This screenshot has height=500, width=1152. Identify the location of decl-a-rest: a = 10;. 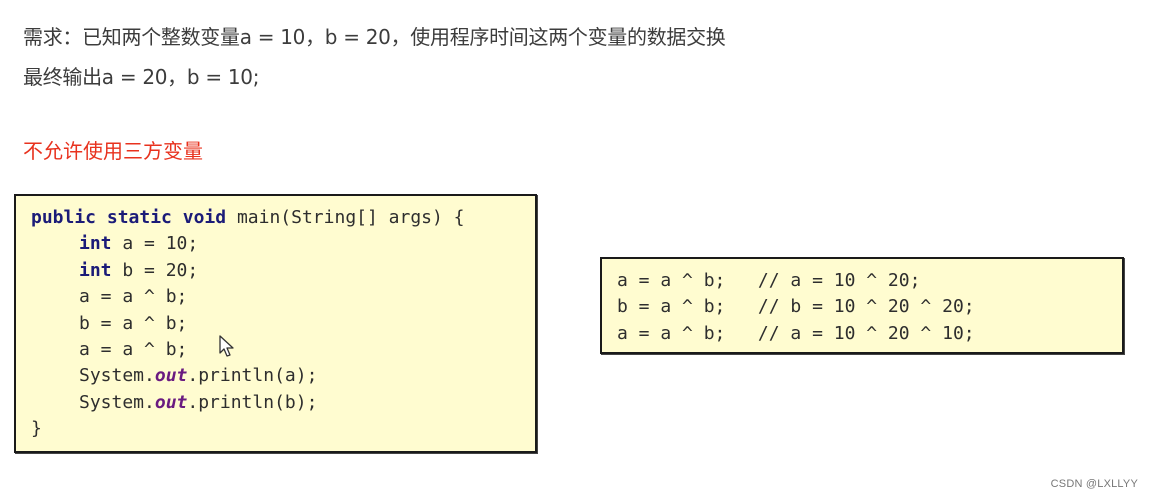
(155, 244).